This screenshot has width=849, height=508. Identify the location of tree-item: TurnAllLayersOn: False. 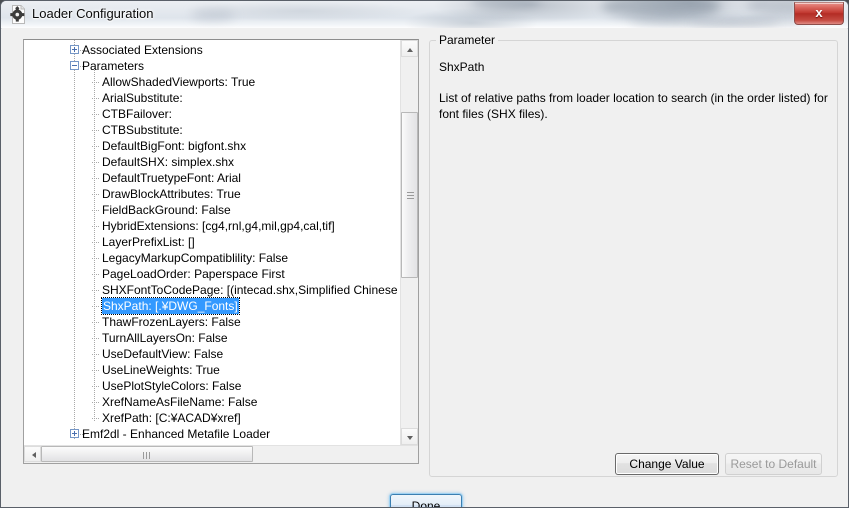
(212, 338).